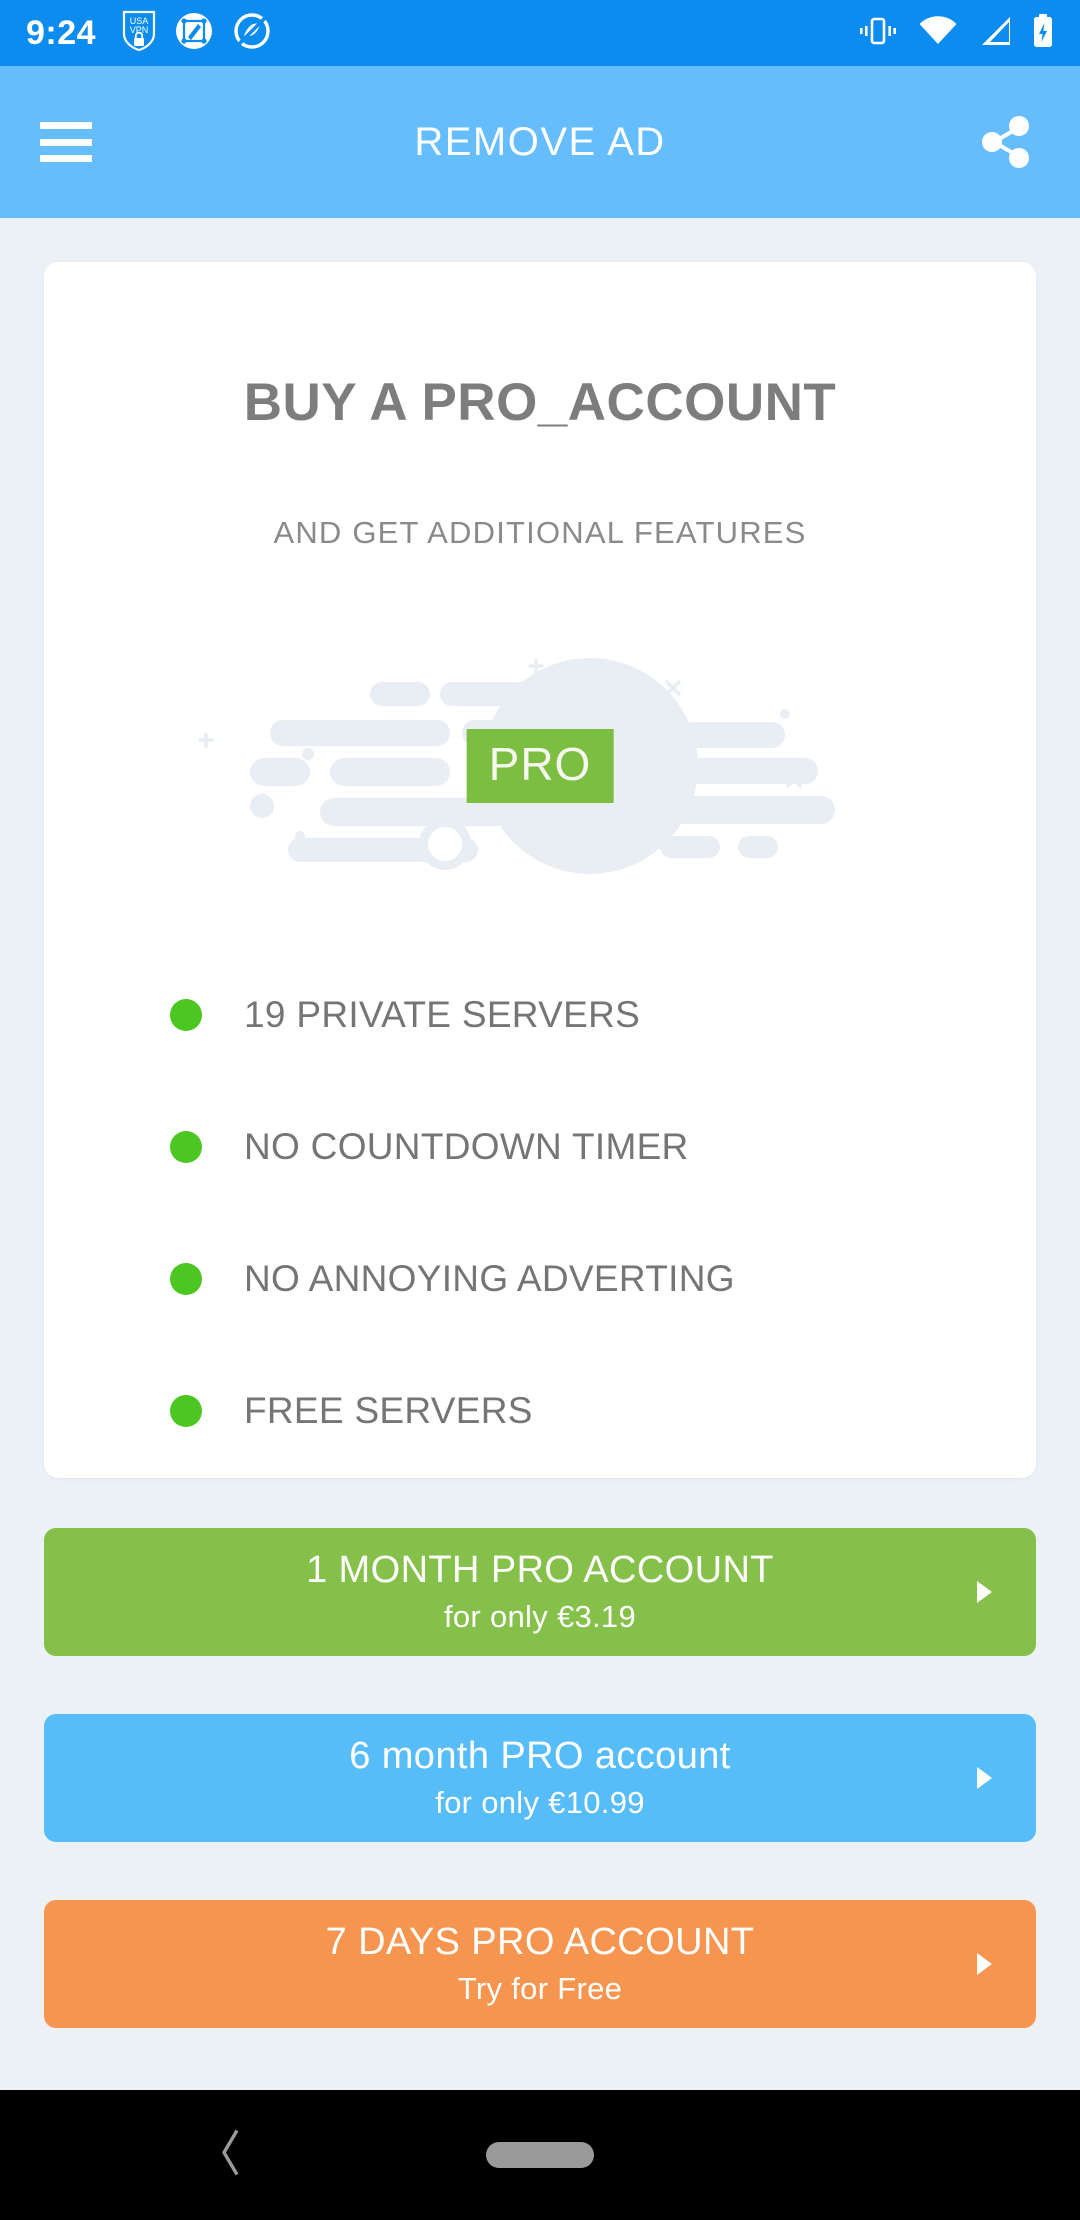 The width and height of the screenshot is (1080, 2220). I want to click on vibrate-icon, so click(878, 33).